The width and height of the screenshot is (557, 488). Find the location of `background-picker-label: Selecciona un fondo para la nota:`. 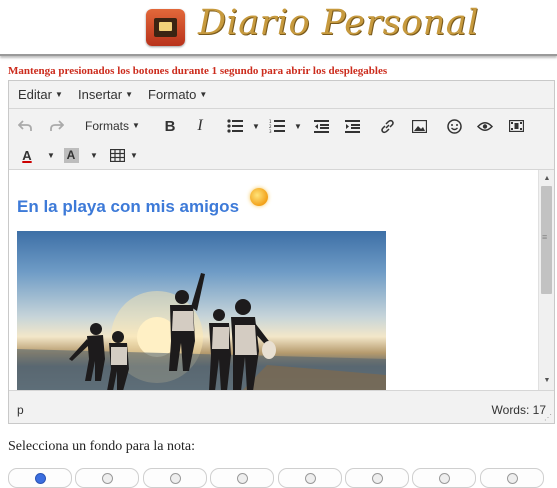

background-picker-label: Selecciona un fondo para la nota: is located at coordinates (101, 446).